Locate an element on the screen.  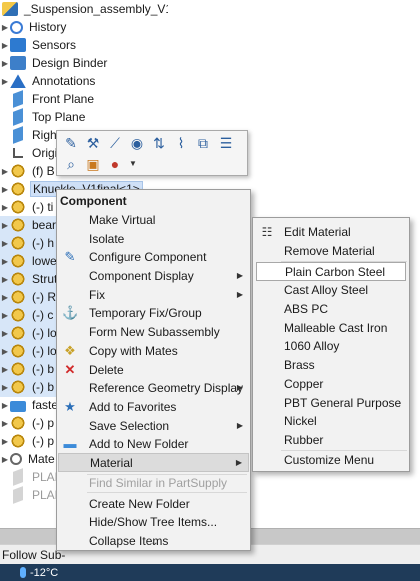
submenu-item-edit-material: ☷ Edit Material is located at coordinates (331, 231).